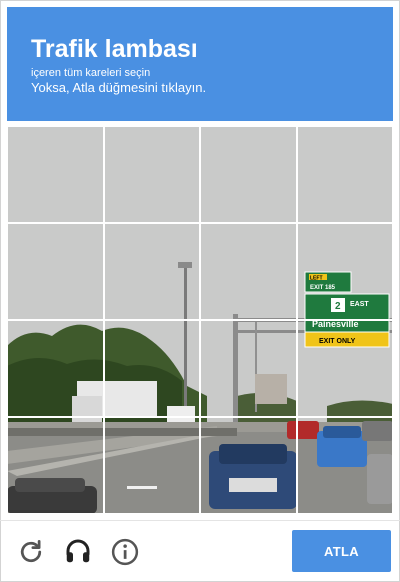  I want to click on grid-tile-r1-c4, so click(344, 174).